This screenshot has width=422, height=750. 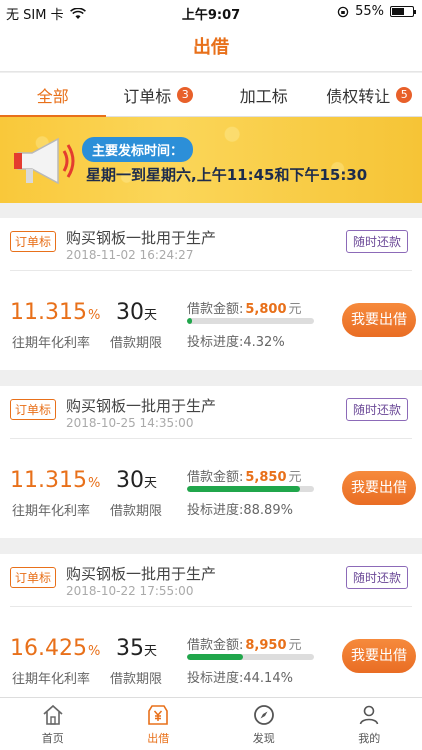 I want to click on yuan-icon, so click(x=158, y=714).